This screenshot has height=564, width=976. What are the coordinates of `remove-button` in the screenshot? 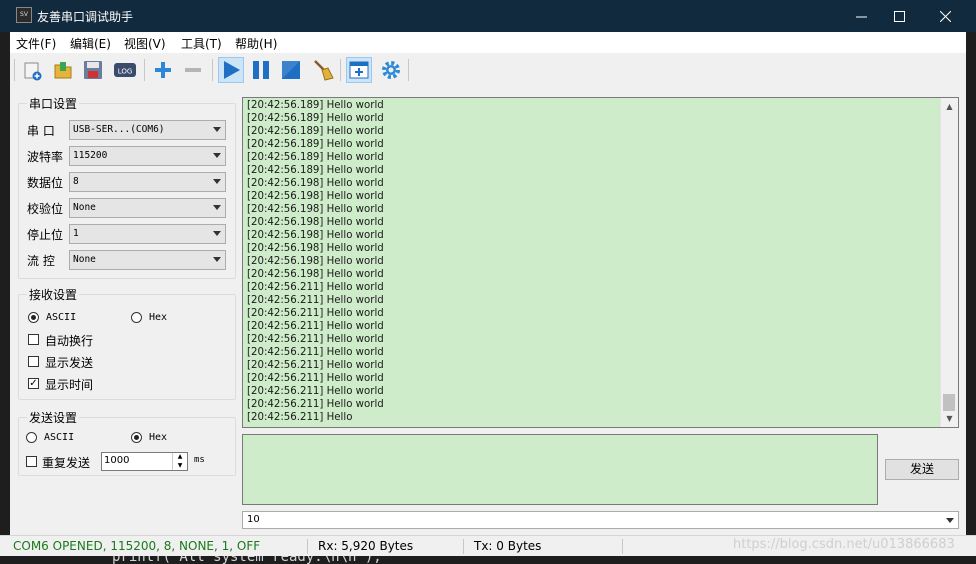 It's located at (193, 70).